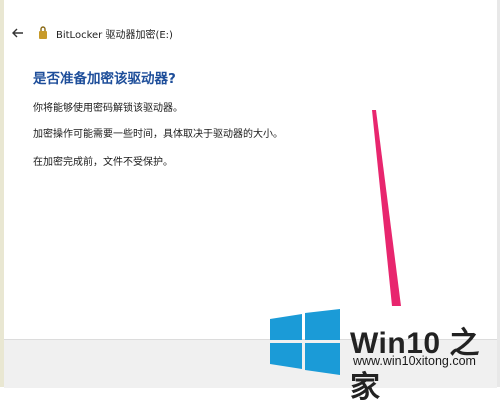 This screenshot has width=500, height=406. What do you see at coordinates (305, 342) in the screenshot?
I see `windows-logo-icon` at bounding box center [305, 342].